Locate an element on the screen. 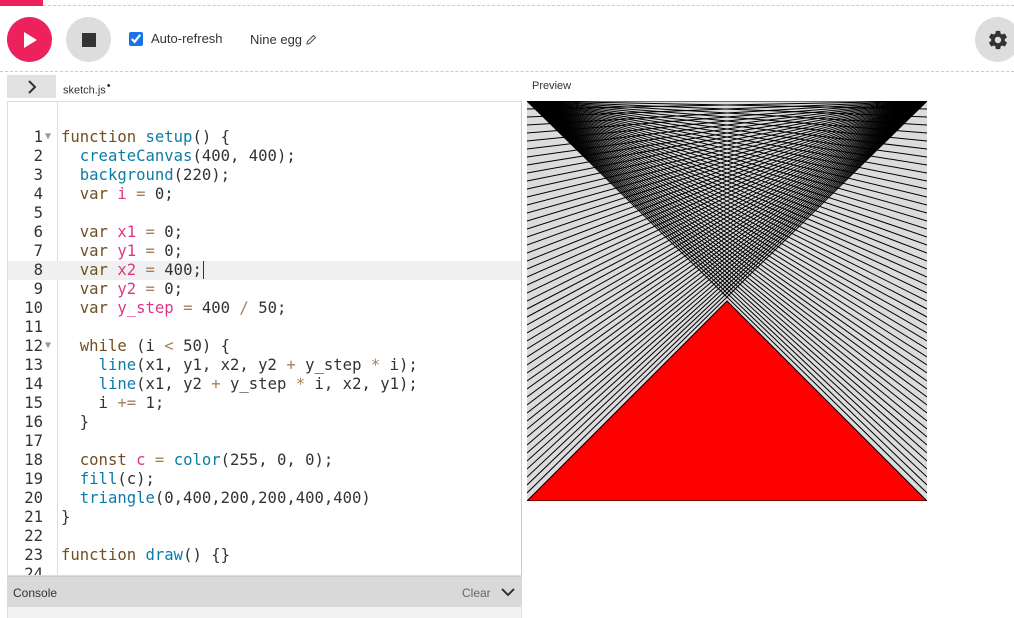  stop-button is located at coordinates (88, 39).